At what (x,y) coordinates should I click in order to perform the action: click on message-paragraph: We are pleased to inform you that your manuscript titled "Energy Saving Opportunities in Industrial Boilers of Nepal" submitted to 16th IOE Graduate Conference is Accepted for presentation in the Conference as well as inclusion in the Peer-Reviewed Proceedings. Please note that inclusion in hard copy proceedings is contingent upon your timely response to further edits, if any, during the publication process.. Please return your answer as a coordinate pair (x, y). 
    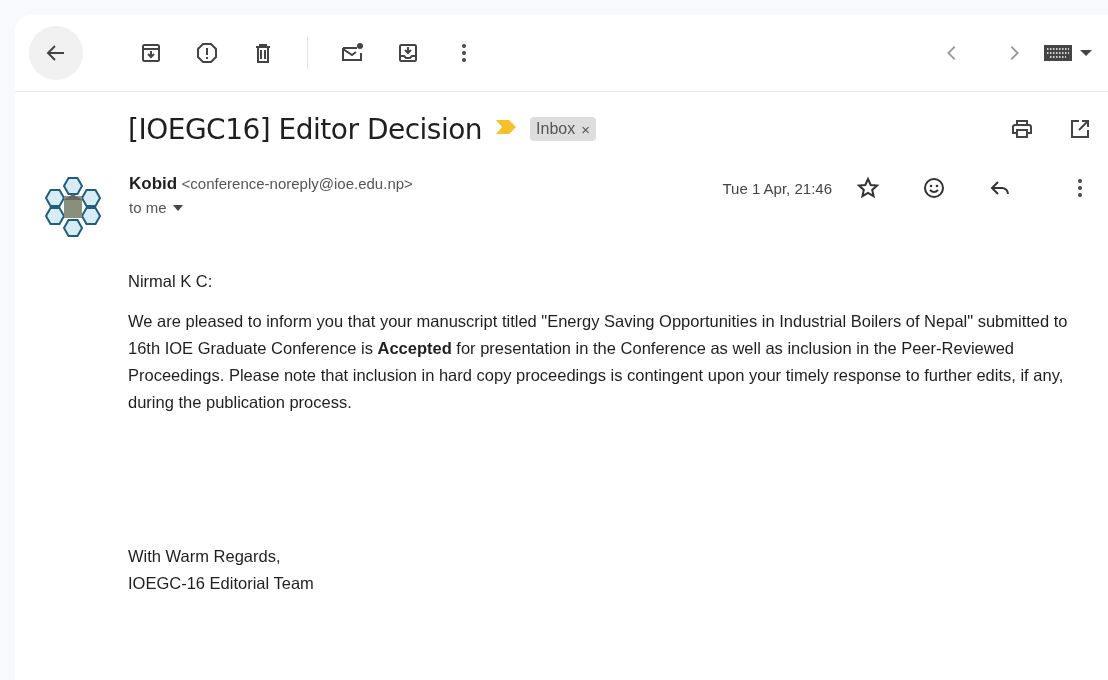
    Looking at the image, I should click on (598, 362).